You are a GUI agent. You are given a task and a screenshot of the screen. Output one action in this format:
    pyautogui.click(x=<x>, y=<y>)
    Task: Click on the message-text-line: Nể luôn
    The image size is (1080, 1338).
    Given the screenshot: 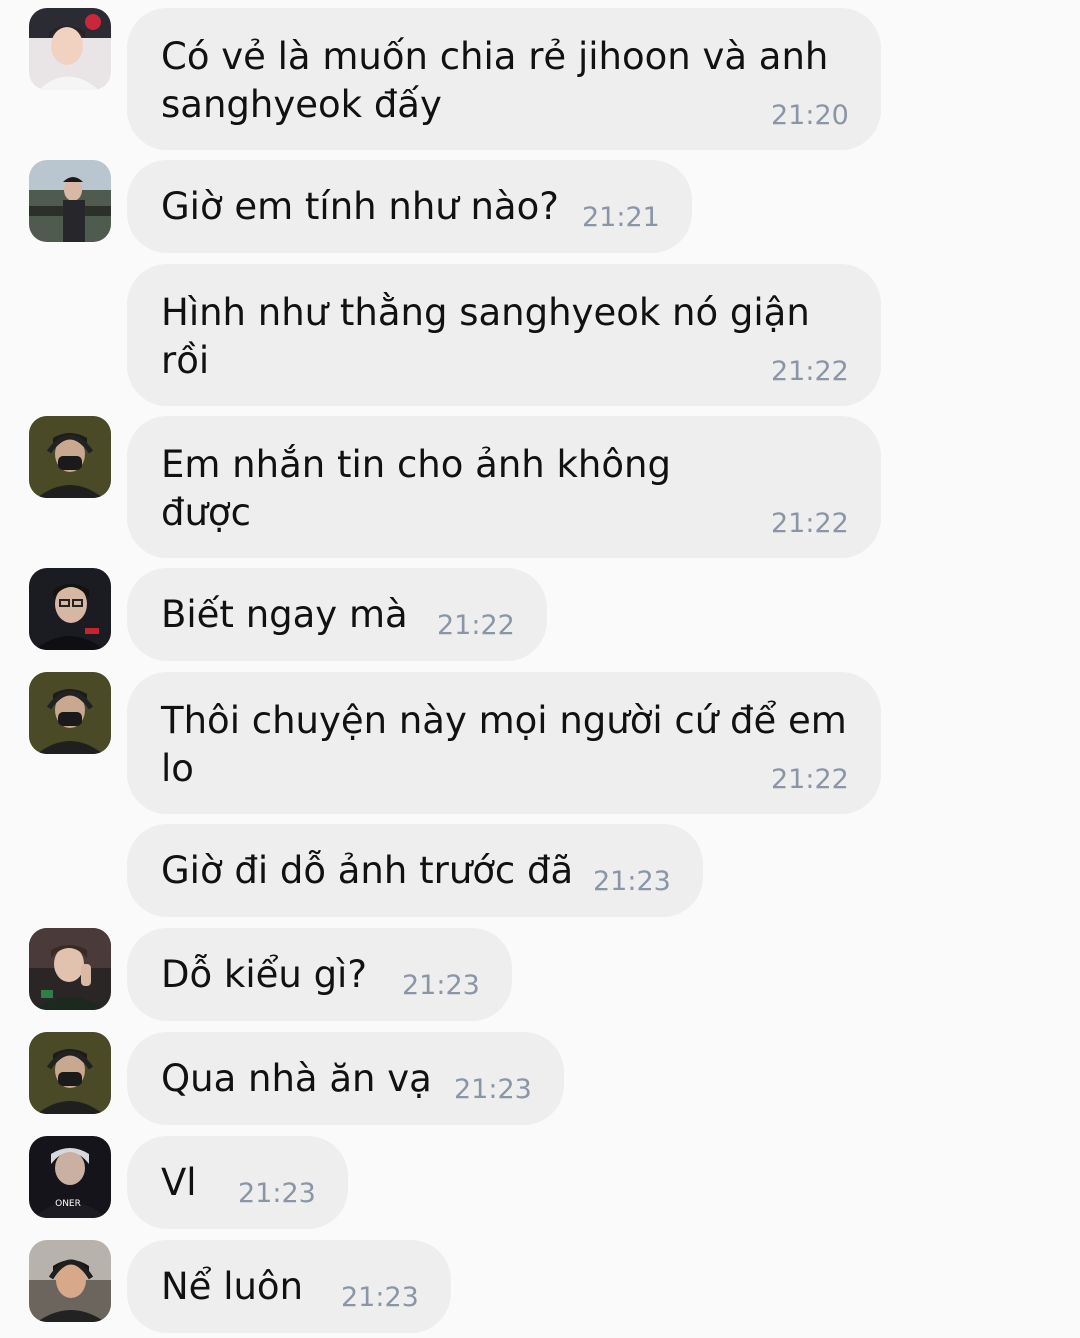 What is the action you would take?
    pyautogui.click(x=232, y=1286)
    